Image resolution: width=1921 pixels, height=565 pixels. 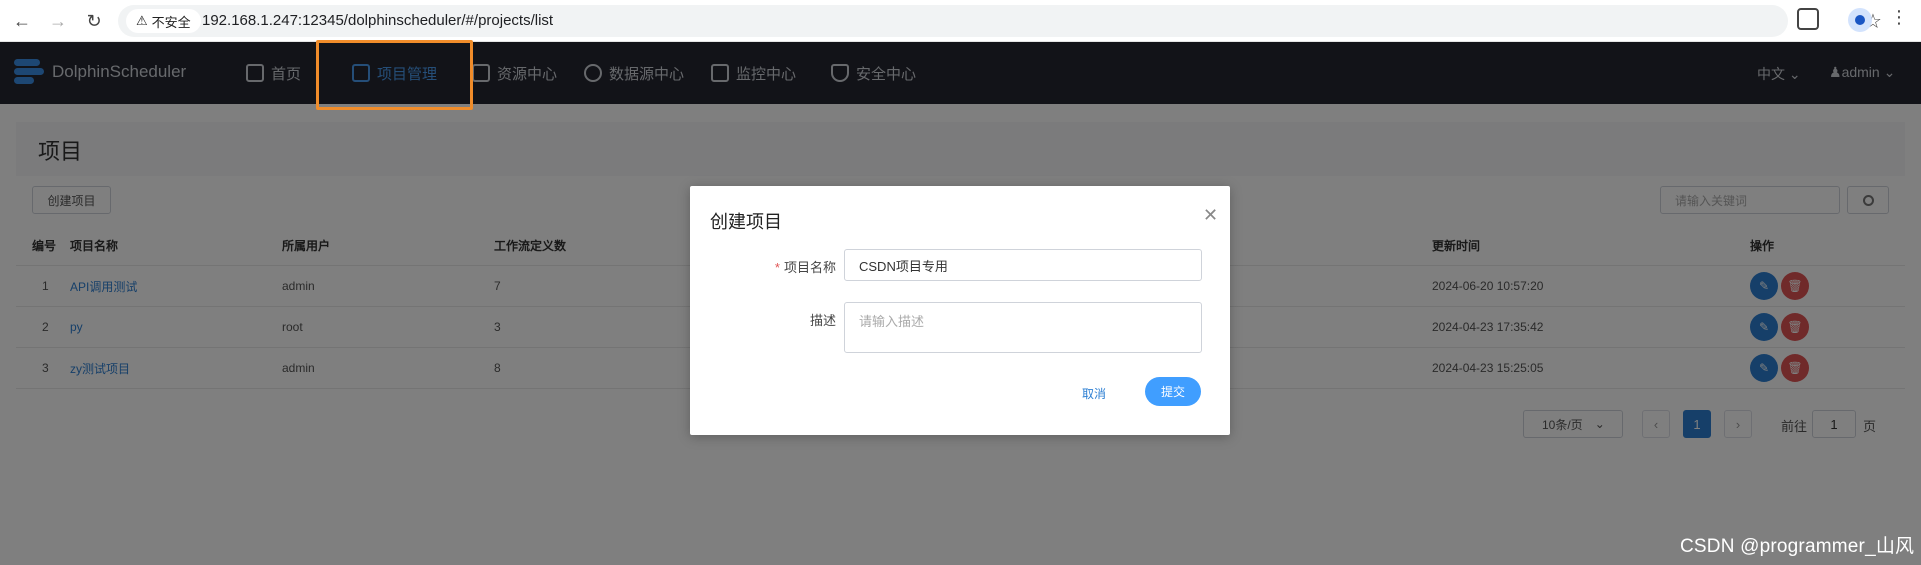 I want to click on submit-button: 提交, so click(x=1173, y=391).